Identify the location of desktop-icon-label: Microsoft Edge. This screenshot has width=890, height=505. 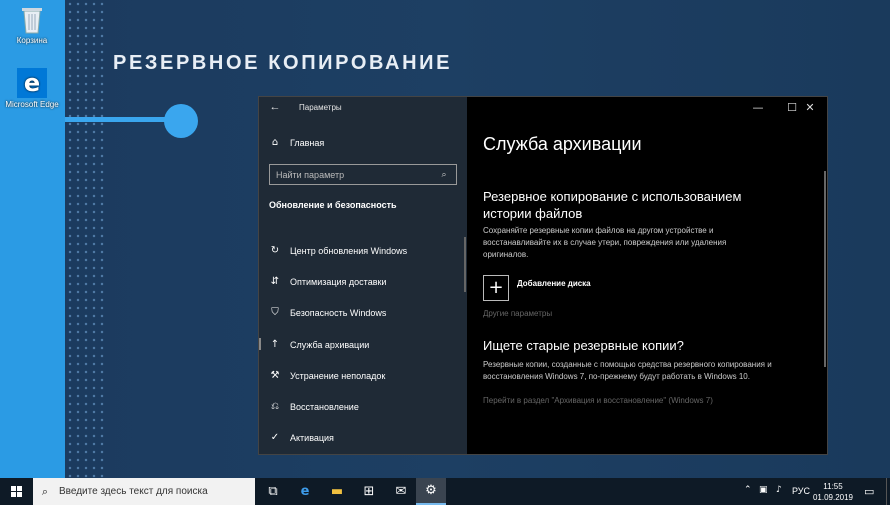
(32, 104).